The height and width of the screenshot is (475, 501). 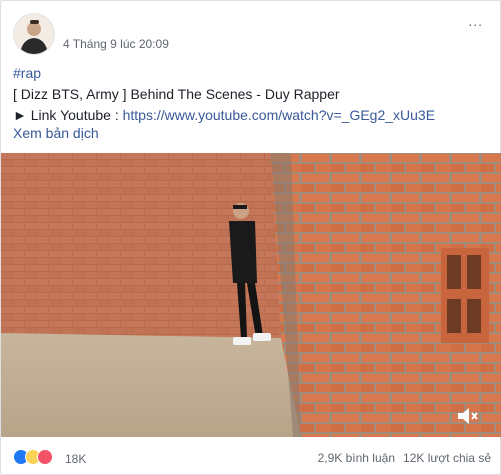 I want to click on link-prefix: ► Link Youtube :, so click(x=68, y=115).